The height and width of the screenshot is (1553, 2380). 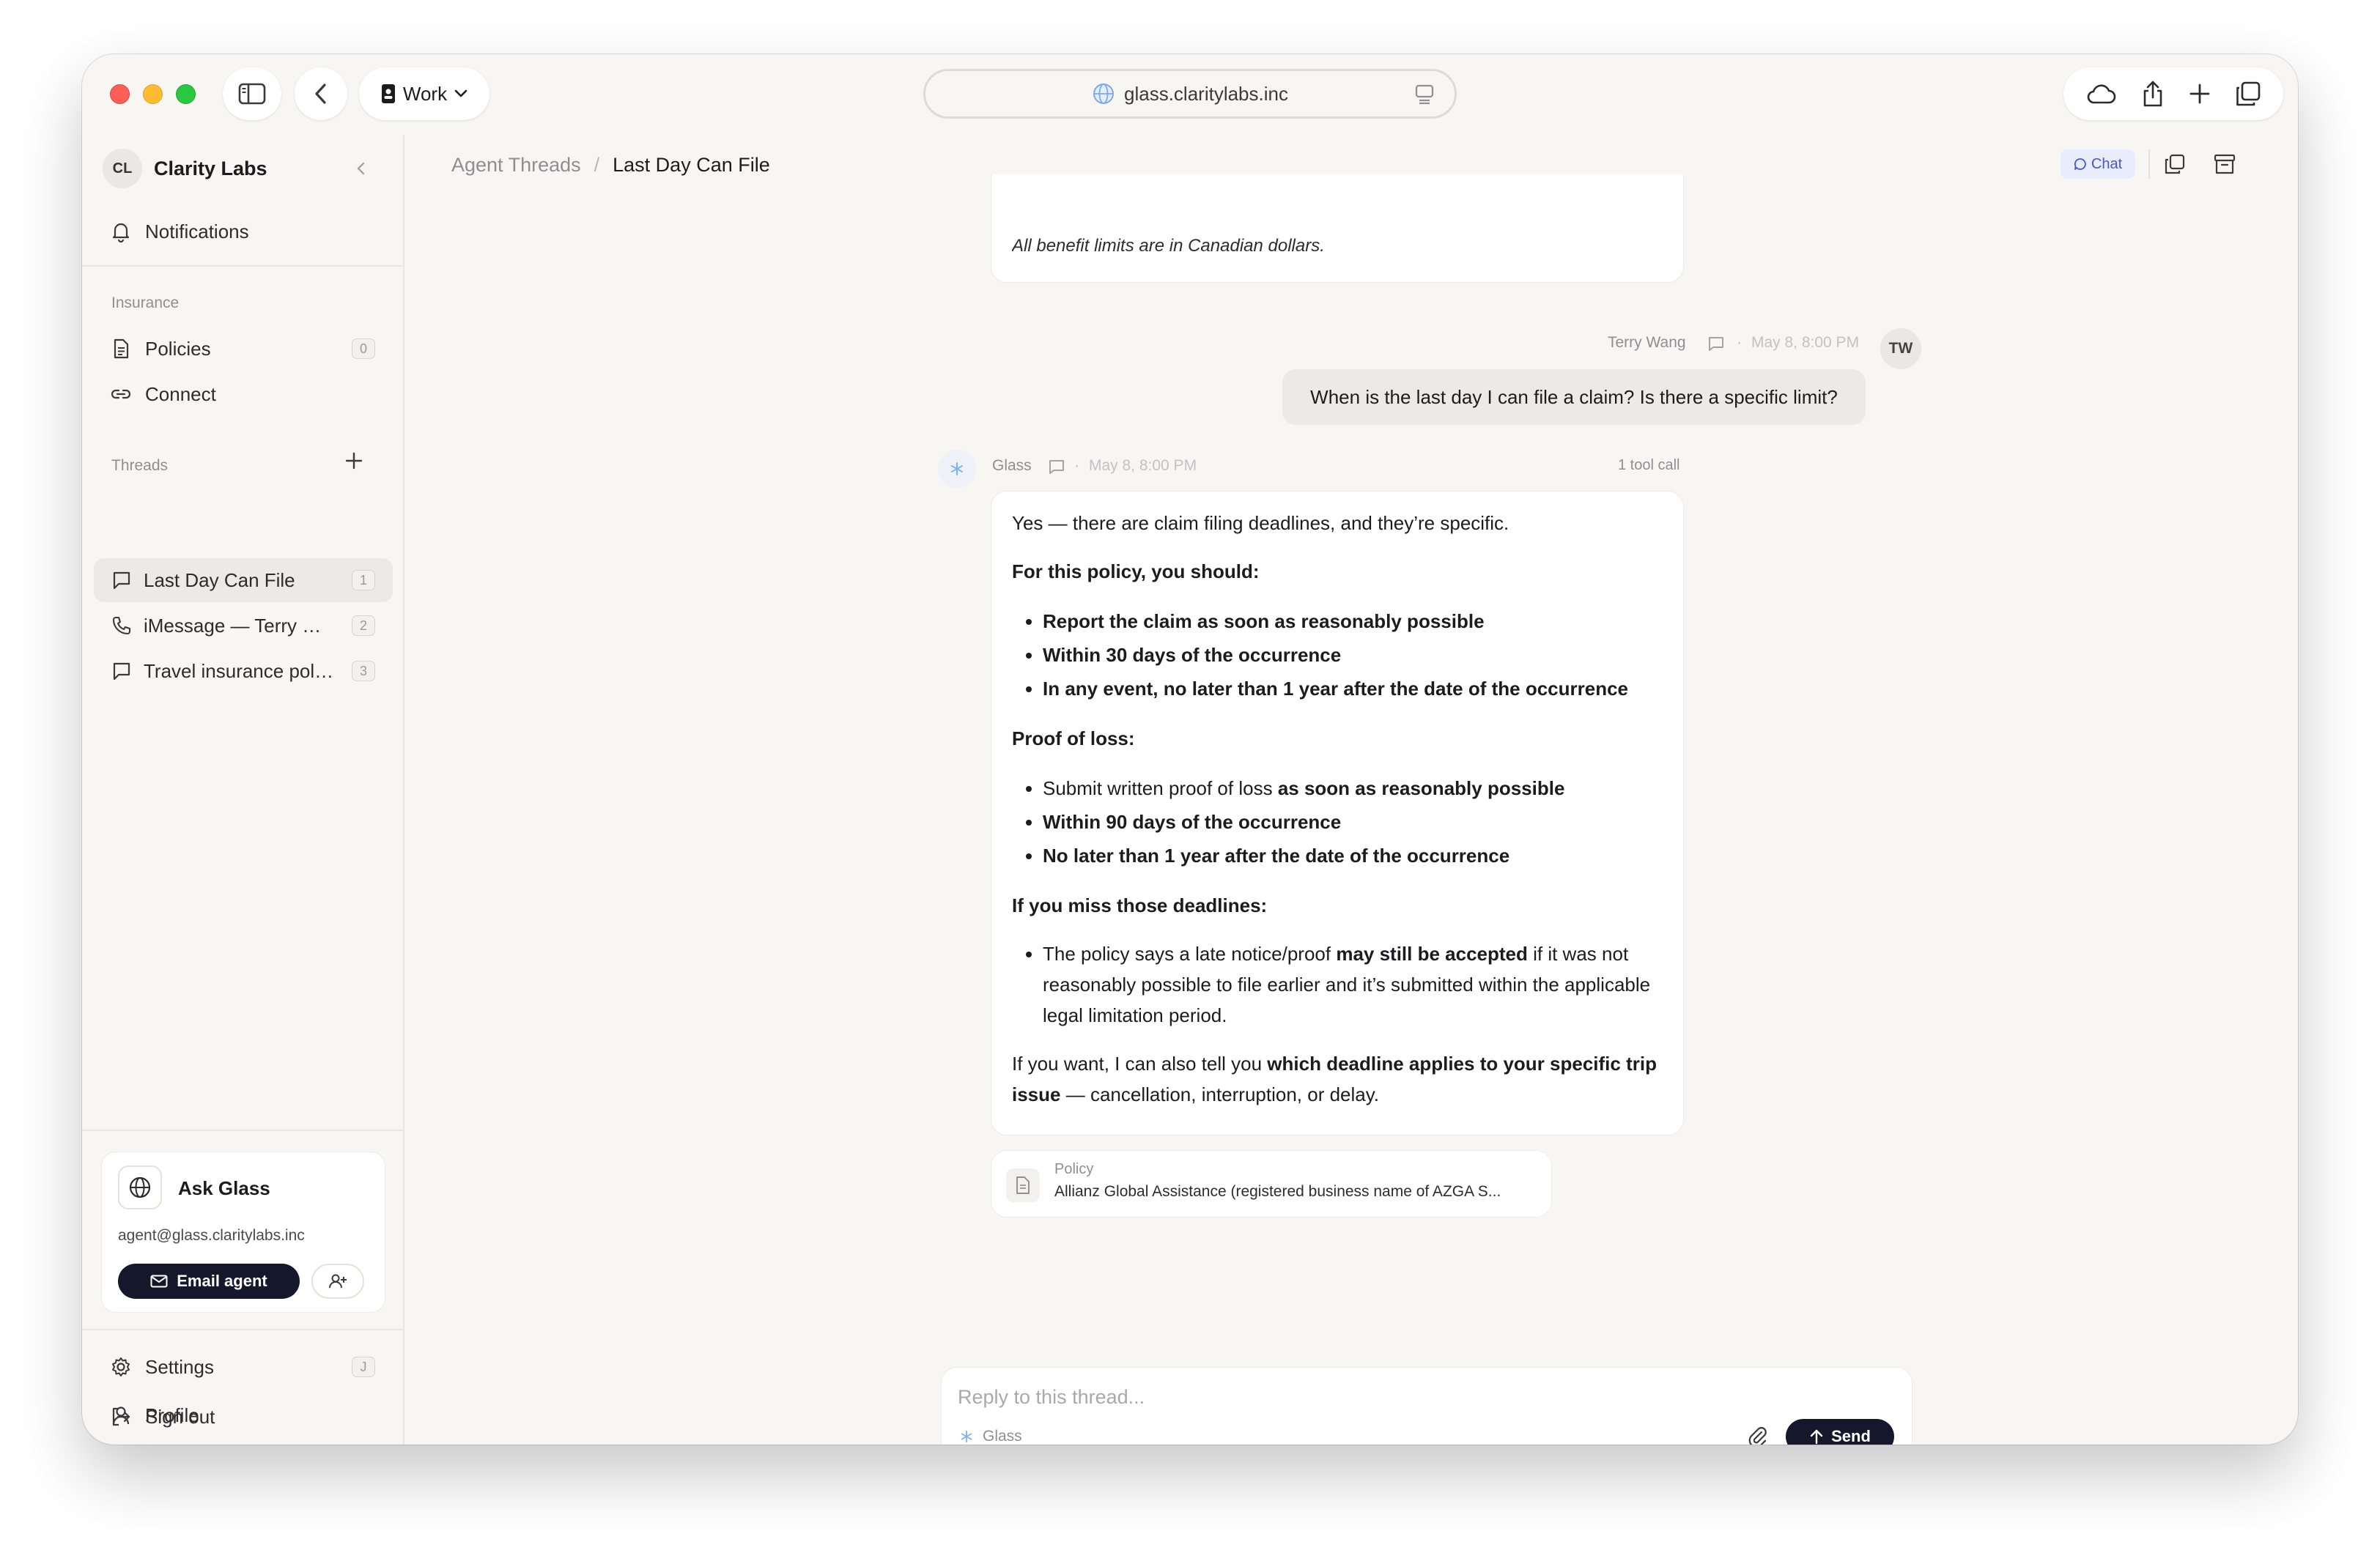 What do you see at coordinates (990, 1436) in the screenshot?
I see `reply-agent-selector: Glass` at bounding box center [990, 1436].